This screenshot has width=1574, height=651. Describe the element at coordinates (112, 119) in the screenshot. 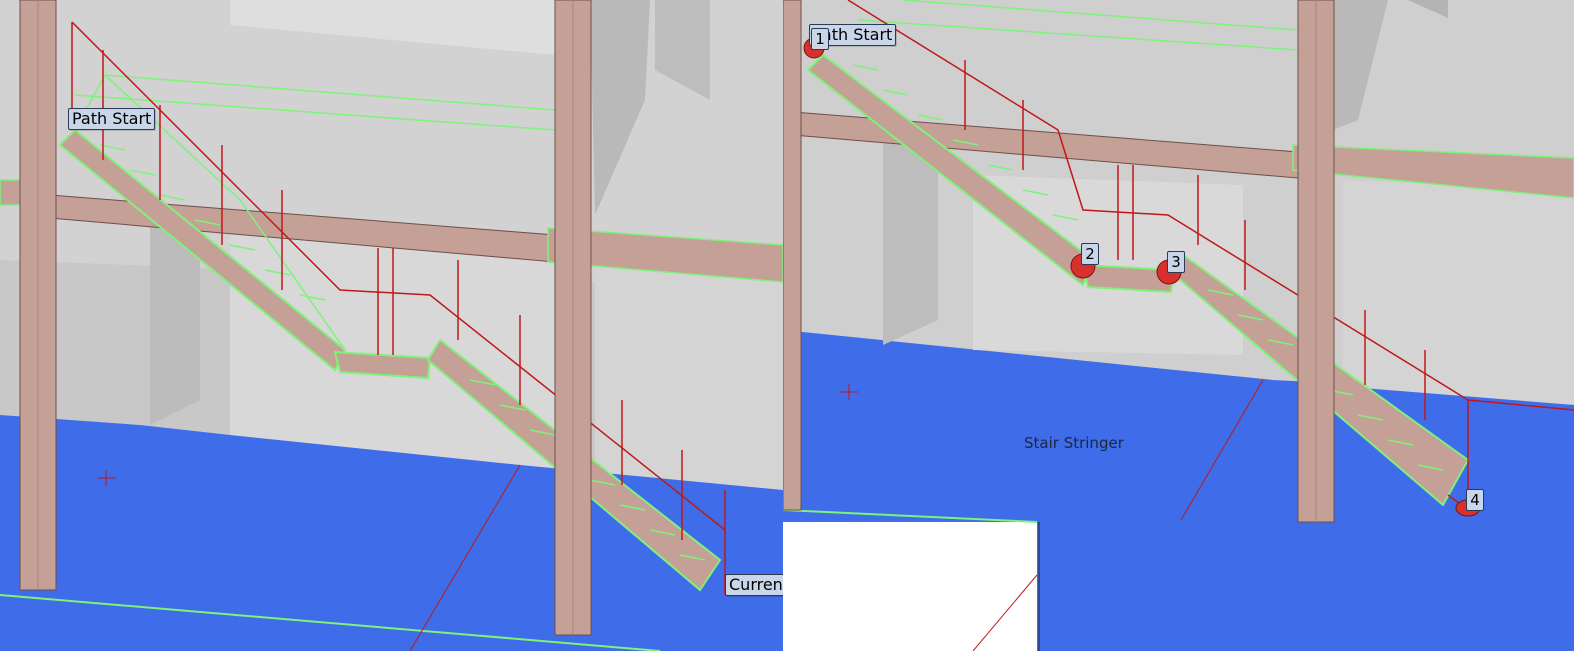

I see `path-start-label: Path Start` at that location.